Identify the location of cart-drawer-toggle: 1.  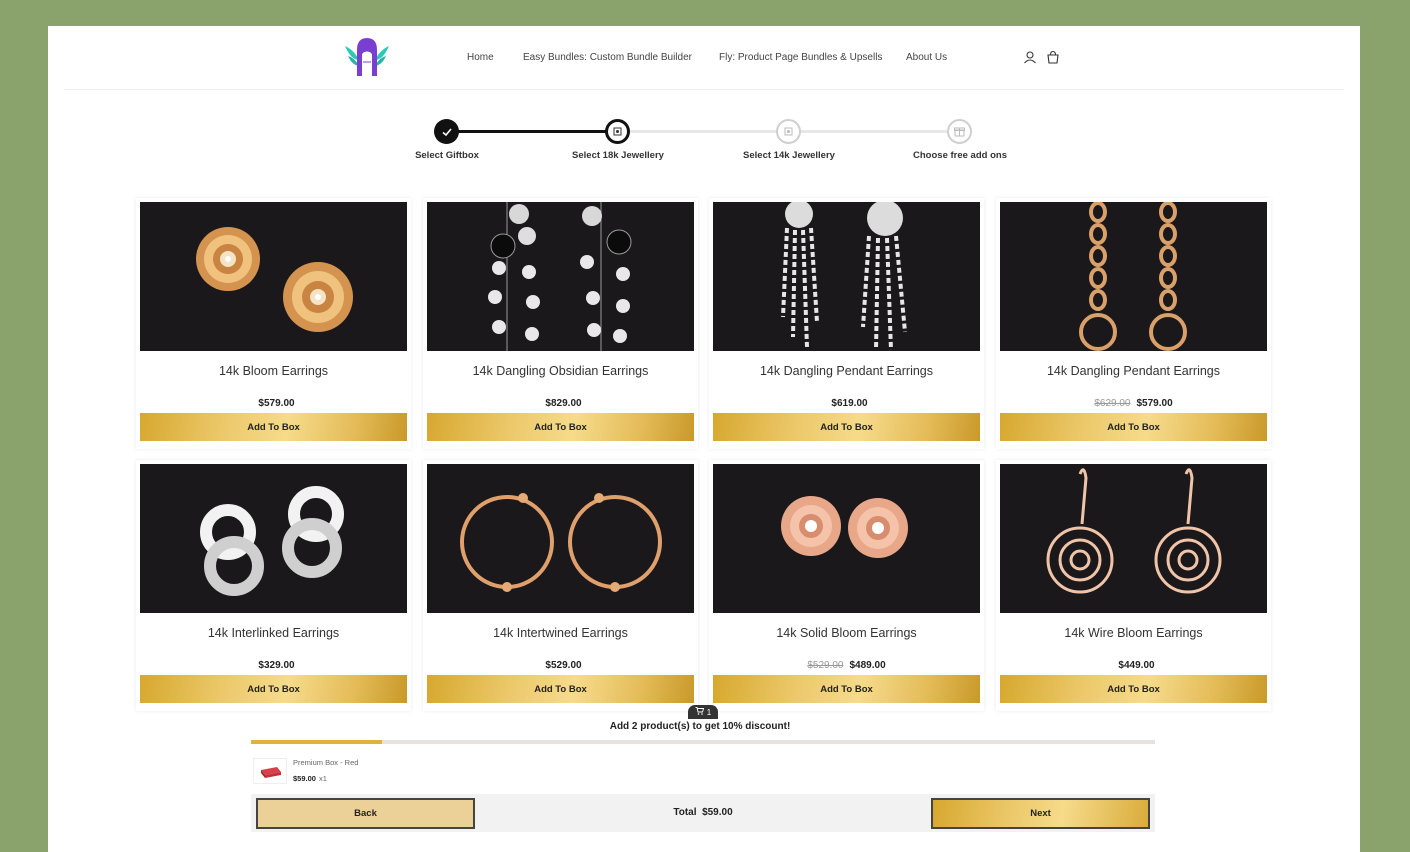
(703, 712).